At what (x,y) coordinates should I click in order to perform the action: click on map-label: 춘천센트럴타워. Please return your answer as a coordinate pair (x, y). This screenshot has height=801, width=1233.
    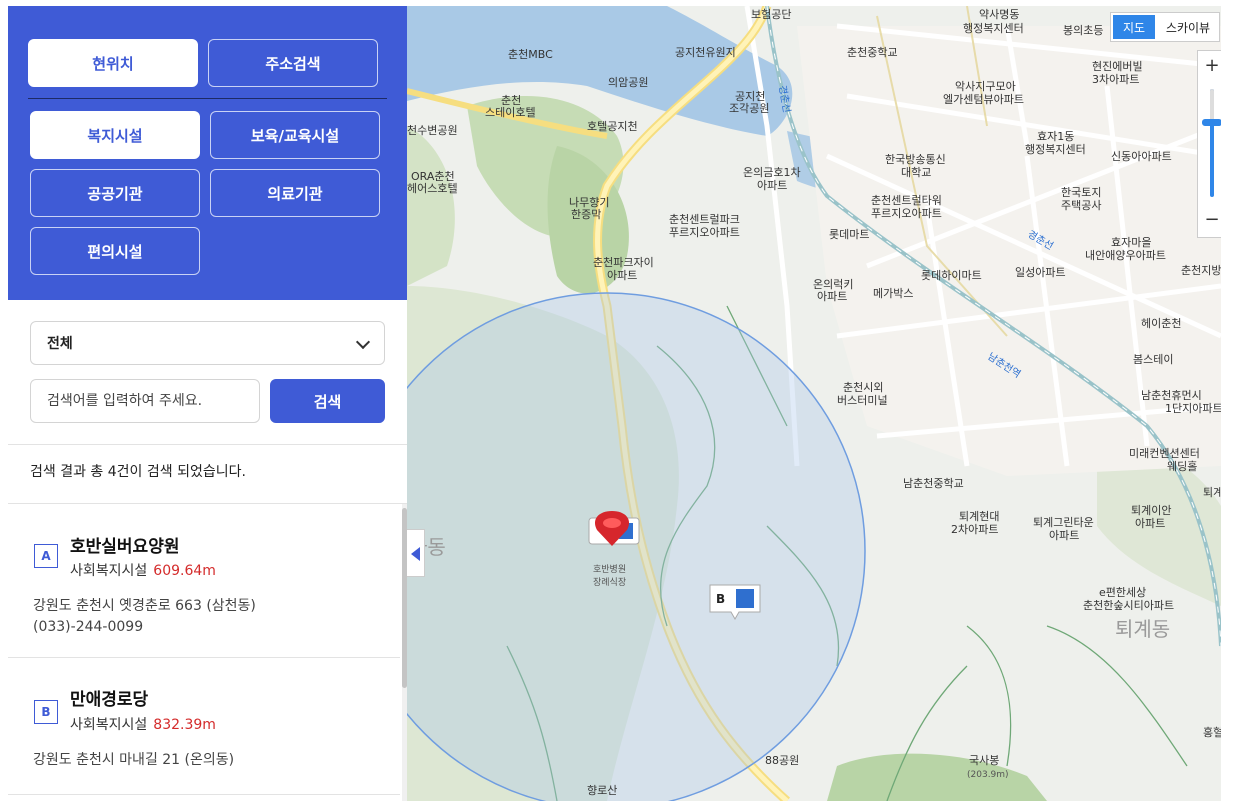
    Looking at the image, I should click on (906, 200).